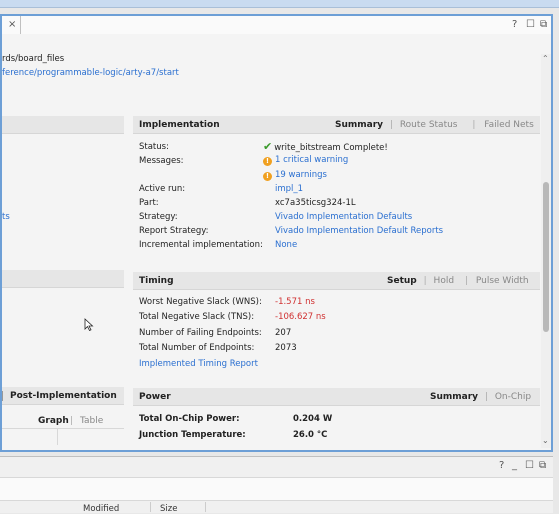 Image resolution: width=559 pixels, height=514 pixels. I want to click on tns-label: Total Negative Slack (TNS):, so click(197, 317).